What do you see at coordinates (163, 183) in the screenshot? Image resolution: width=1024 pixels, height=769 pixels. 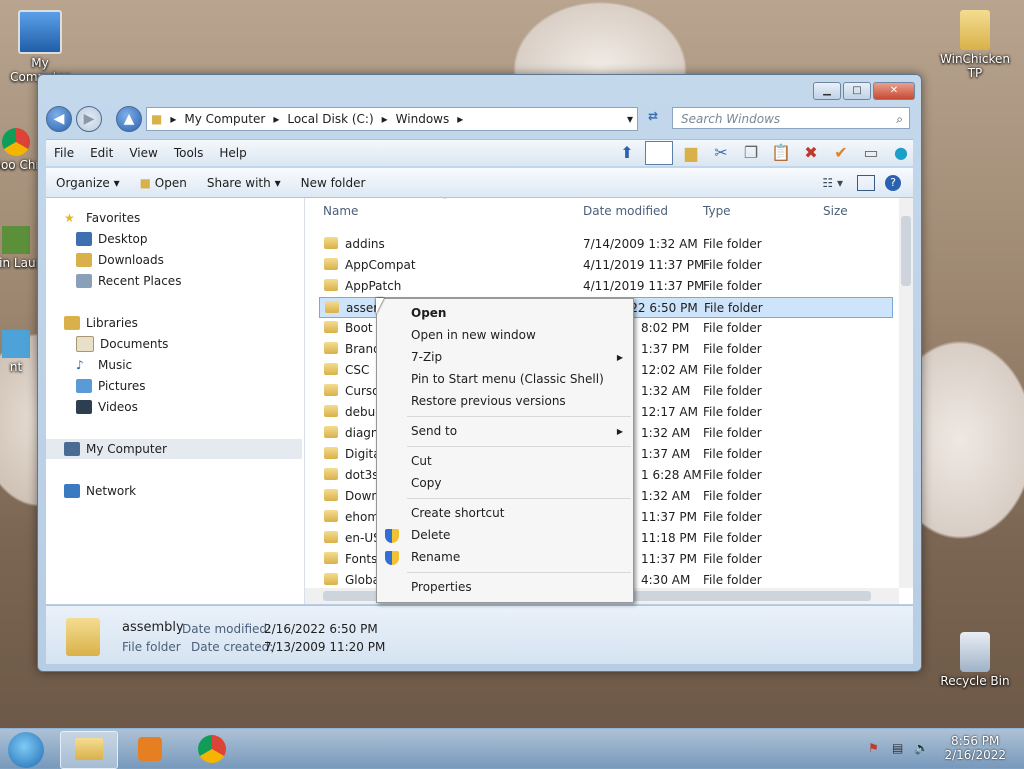 I see `open-button: ■ Open` at bounding box center [163, 183].